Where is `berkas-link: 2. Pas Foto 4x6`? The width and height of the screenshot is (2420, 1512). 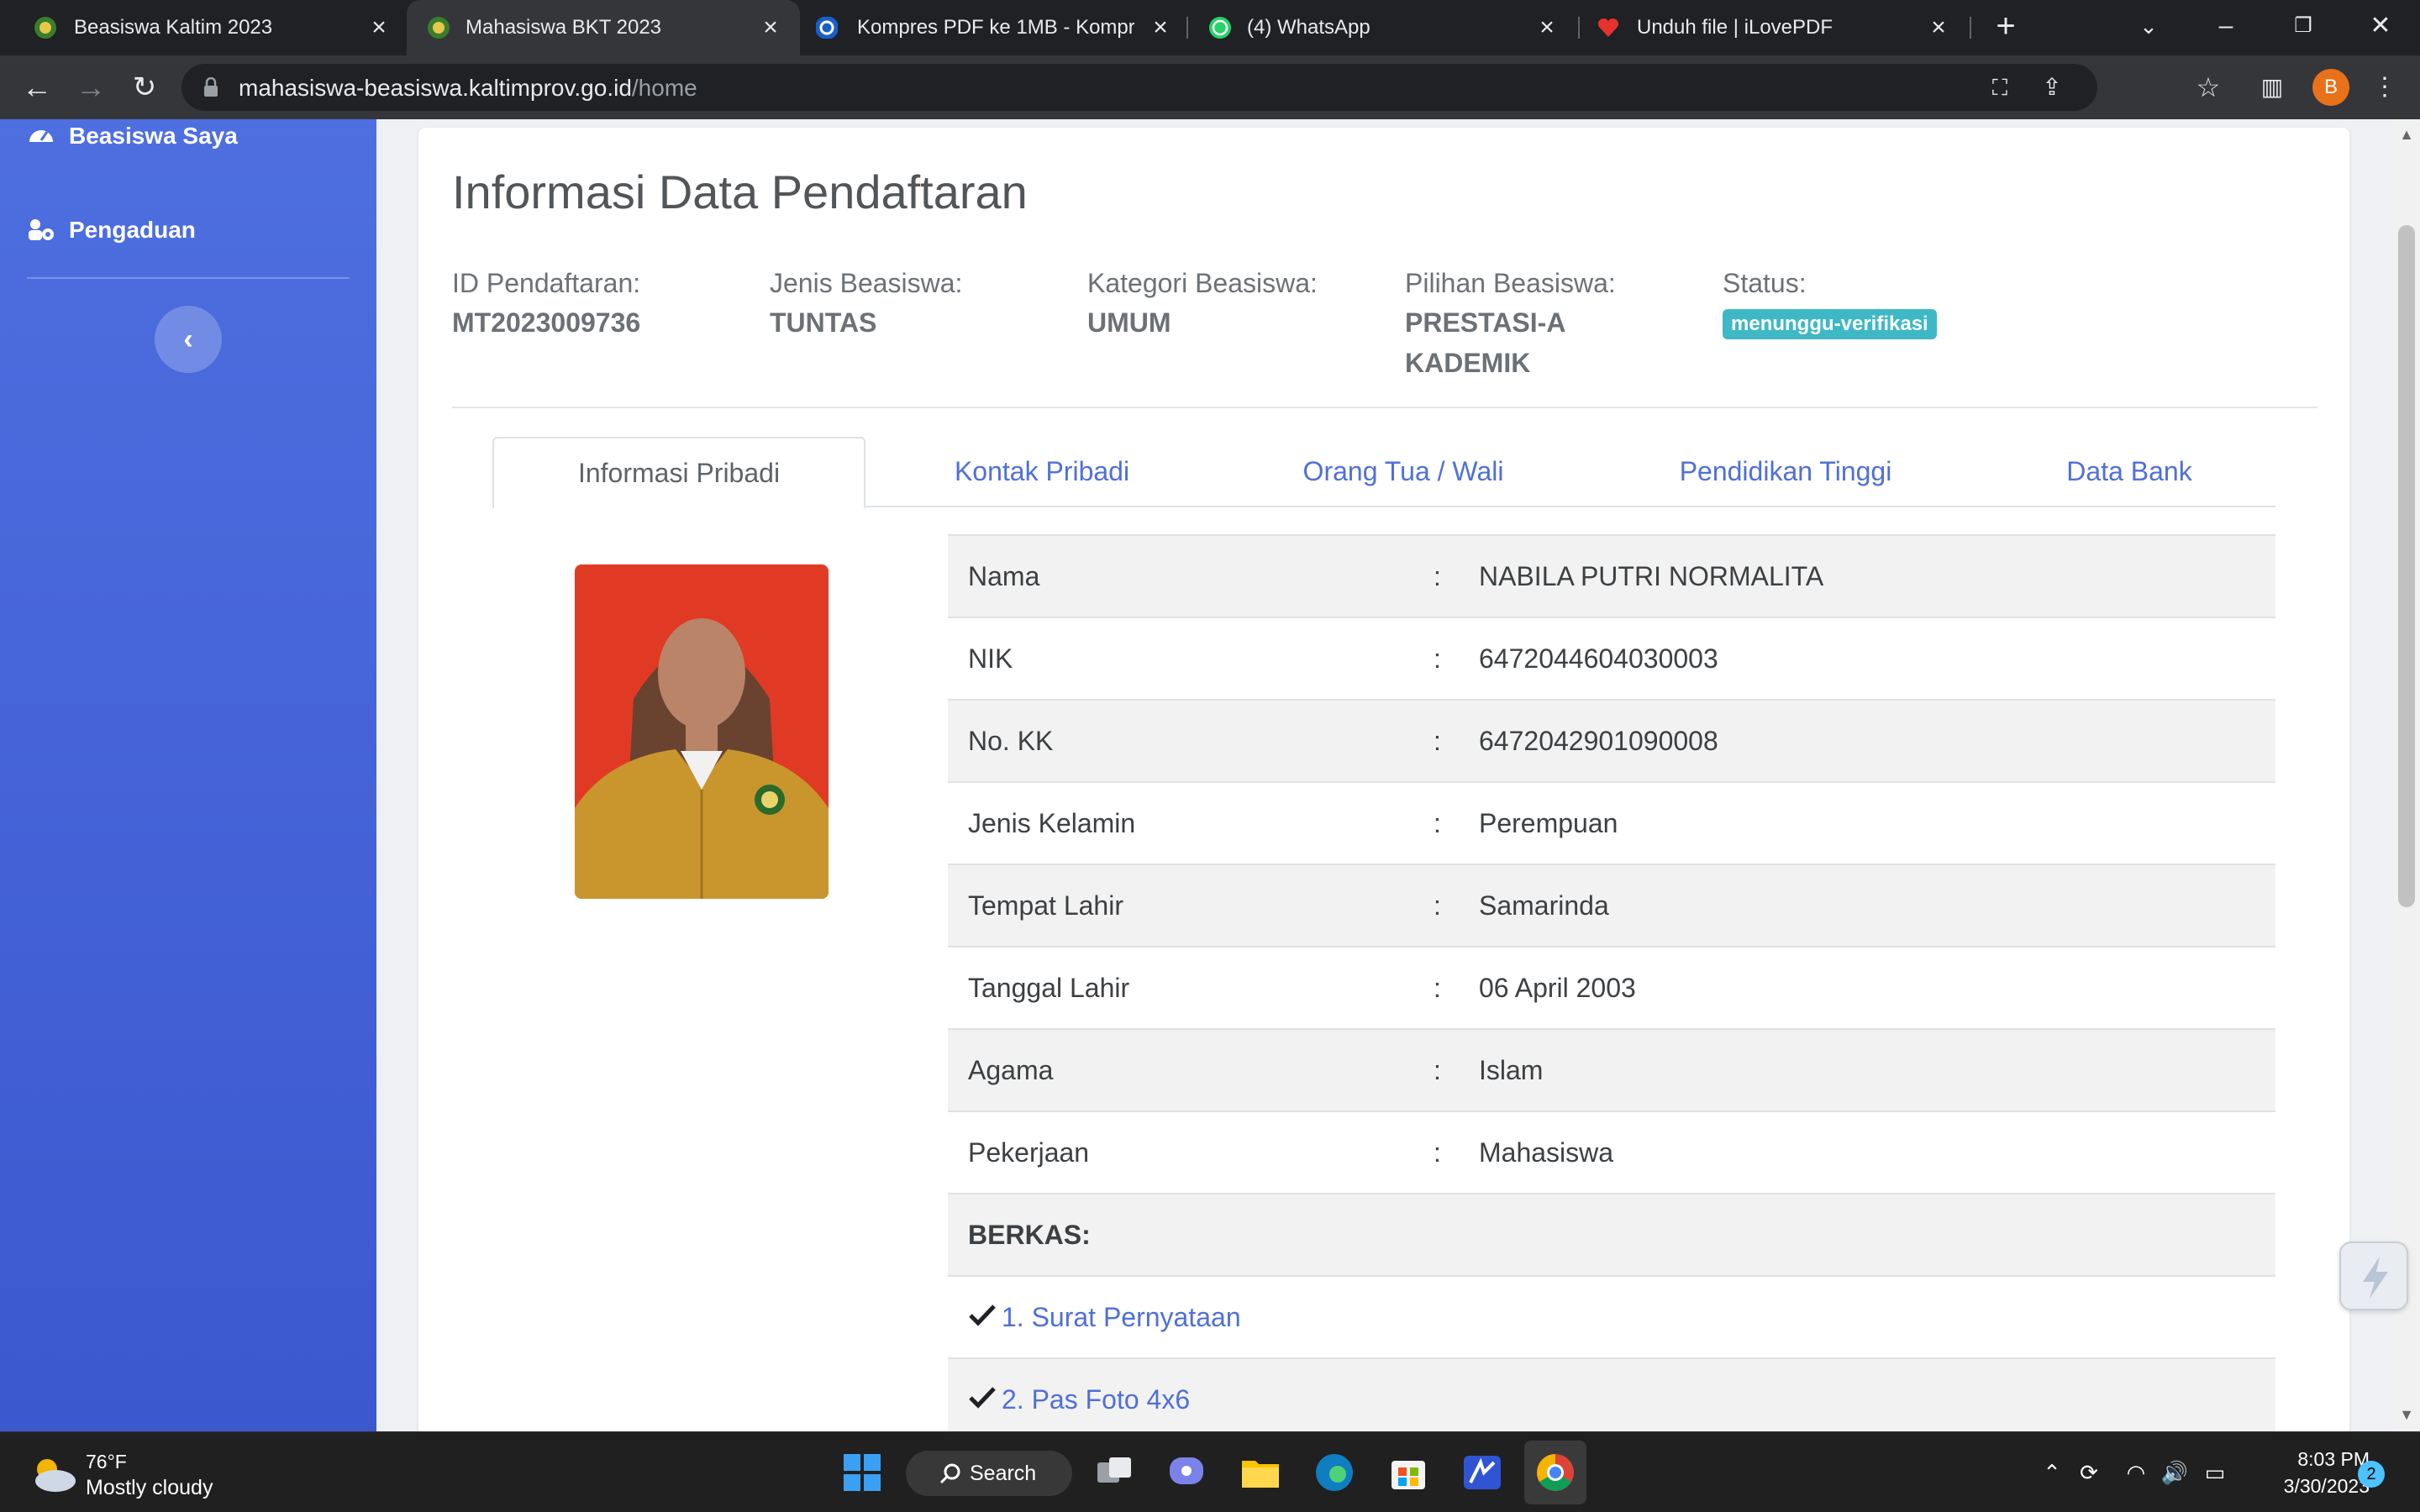
berkas-link: 2. Pas Foto 4x6 is located at coordinates (1096, 1399).